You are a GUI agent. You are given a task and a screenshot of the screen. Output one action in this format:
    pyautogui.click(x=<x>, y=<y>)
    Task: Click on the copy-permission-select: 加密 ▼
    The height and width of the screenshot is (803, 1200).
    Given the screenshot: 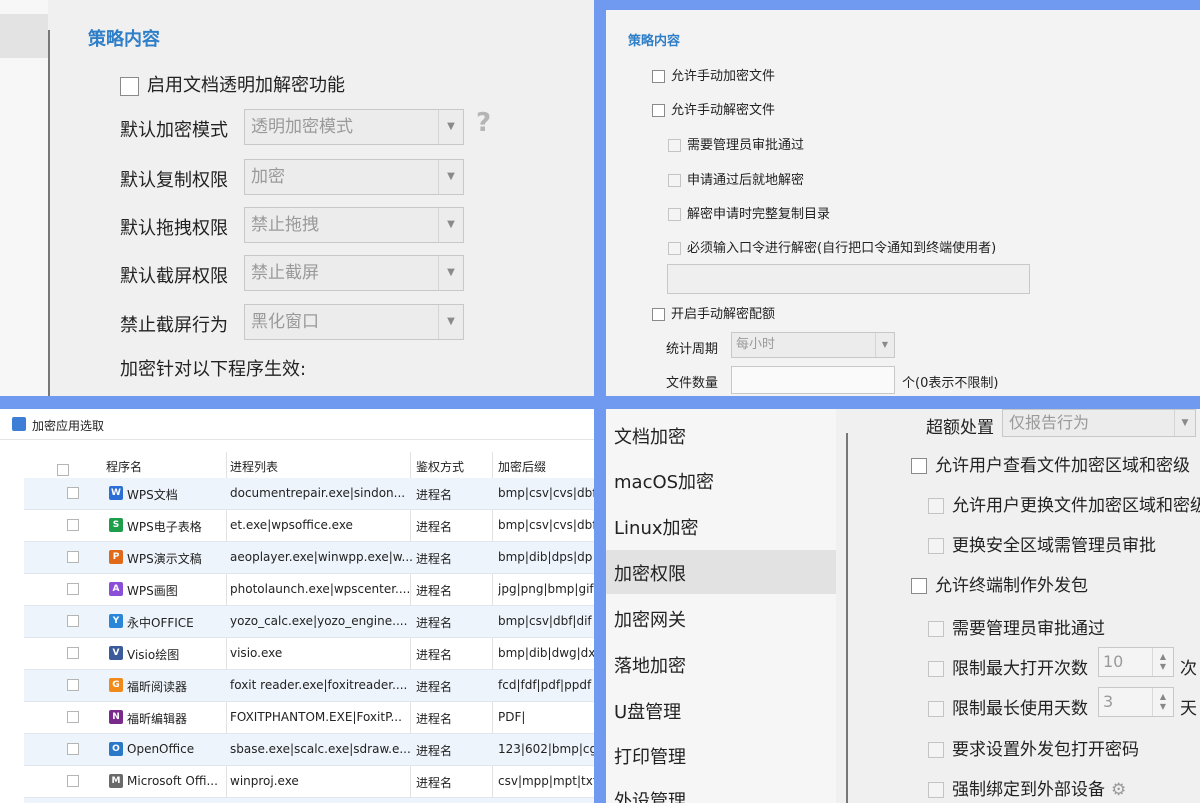 What is the action you would take?
    pyautogui.click(x=354, y=177)
    